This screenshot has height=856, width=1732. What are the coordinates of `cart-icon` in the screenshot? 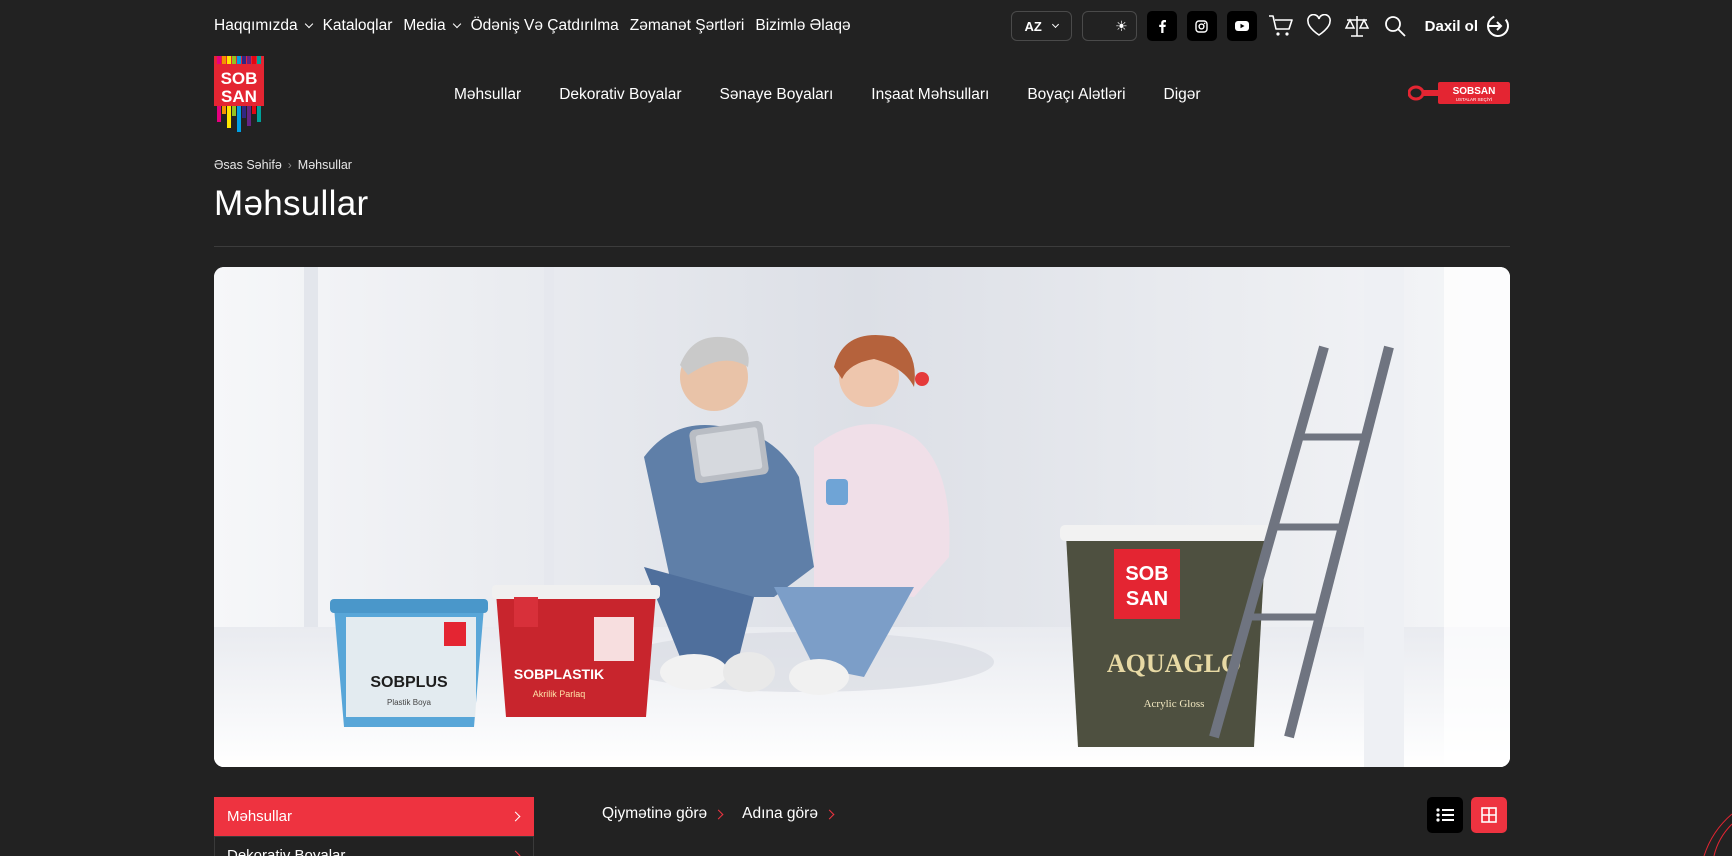 It's located at (1280, 25).